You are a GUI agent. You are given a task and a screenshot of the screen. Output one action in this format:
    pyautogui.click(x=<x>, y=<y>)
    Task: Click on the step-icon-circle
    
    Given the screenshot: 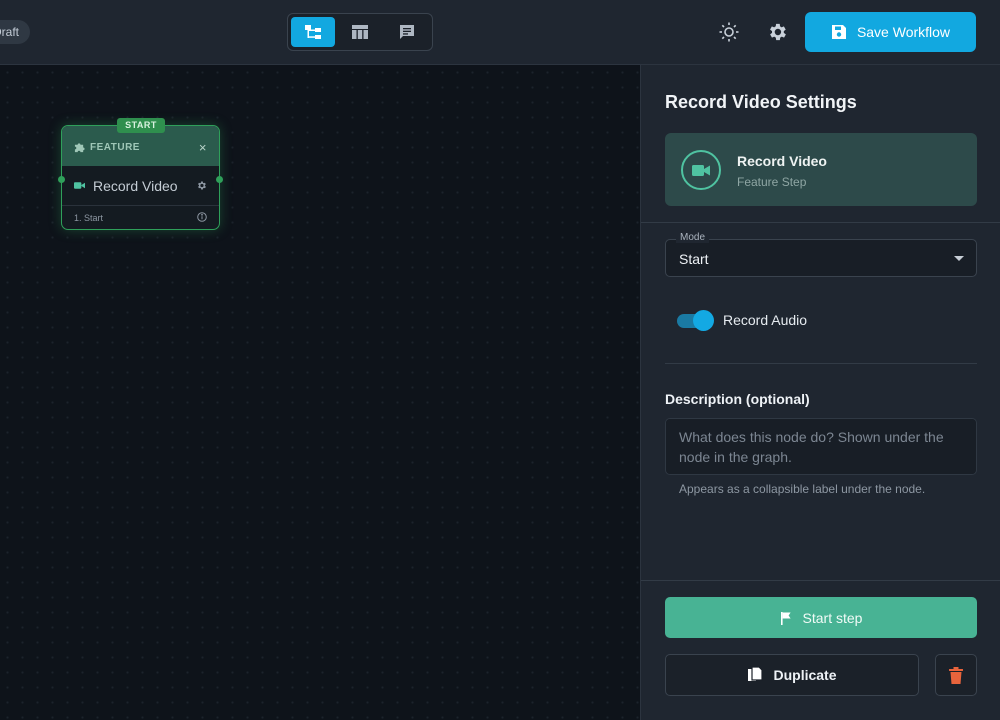 What is the action you would take?
    pyautogui.click(x=701, y=170)
    